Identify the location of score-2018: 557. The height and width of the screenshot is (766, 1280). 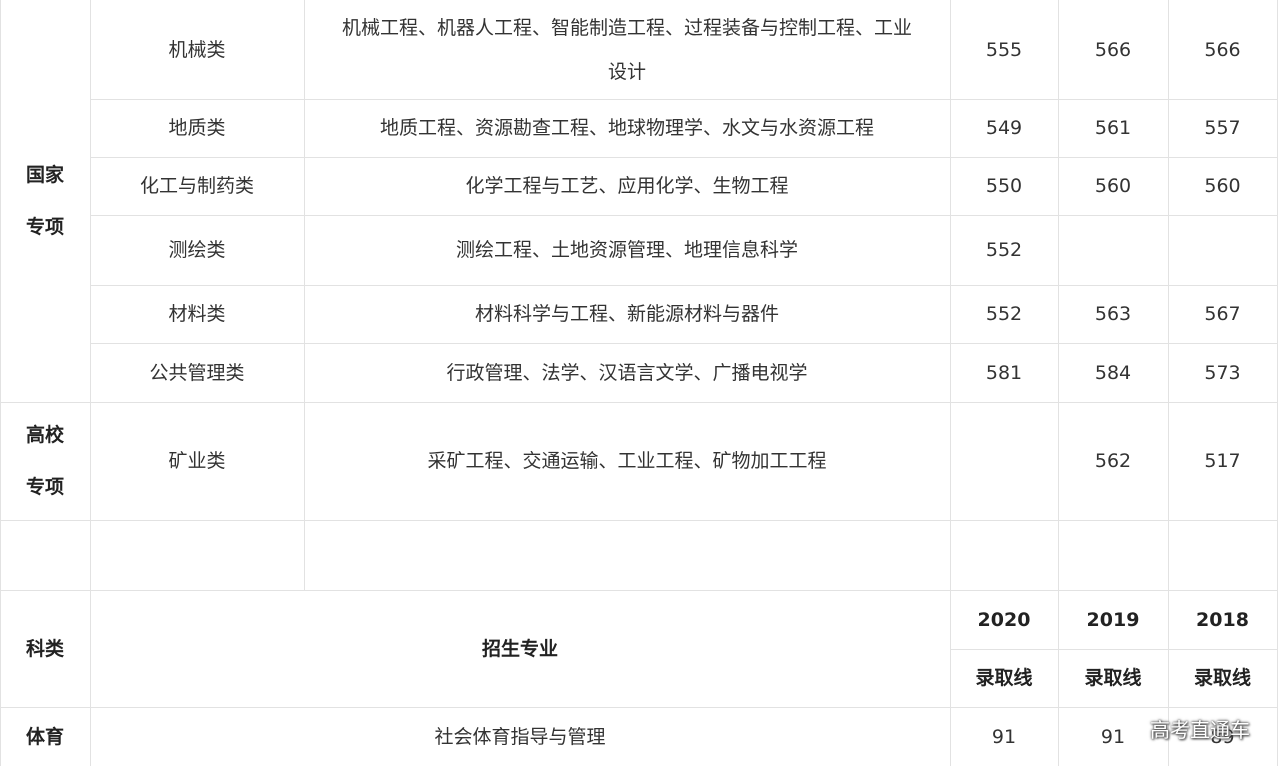
(1222, 128).